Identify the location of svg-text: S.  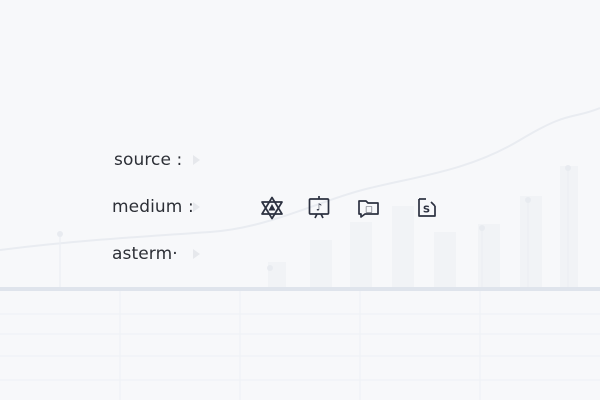
(426, 210).